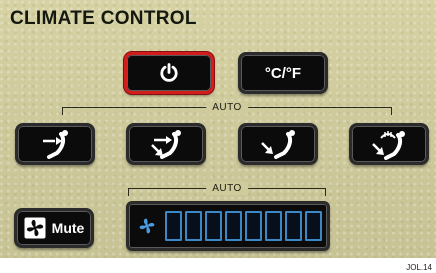 This screenshot has width=436, height=273. What do you see at coordinates (68, 228) in the screenshot?
I see `mute-label: Mute` at bounding box center [68, 228].